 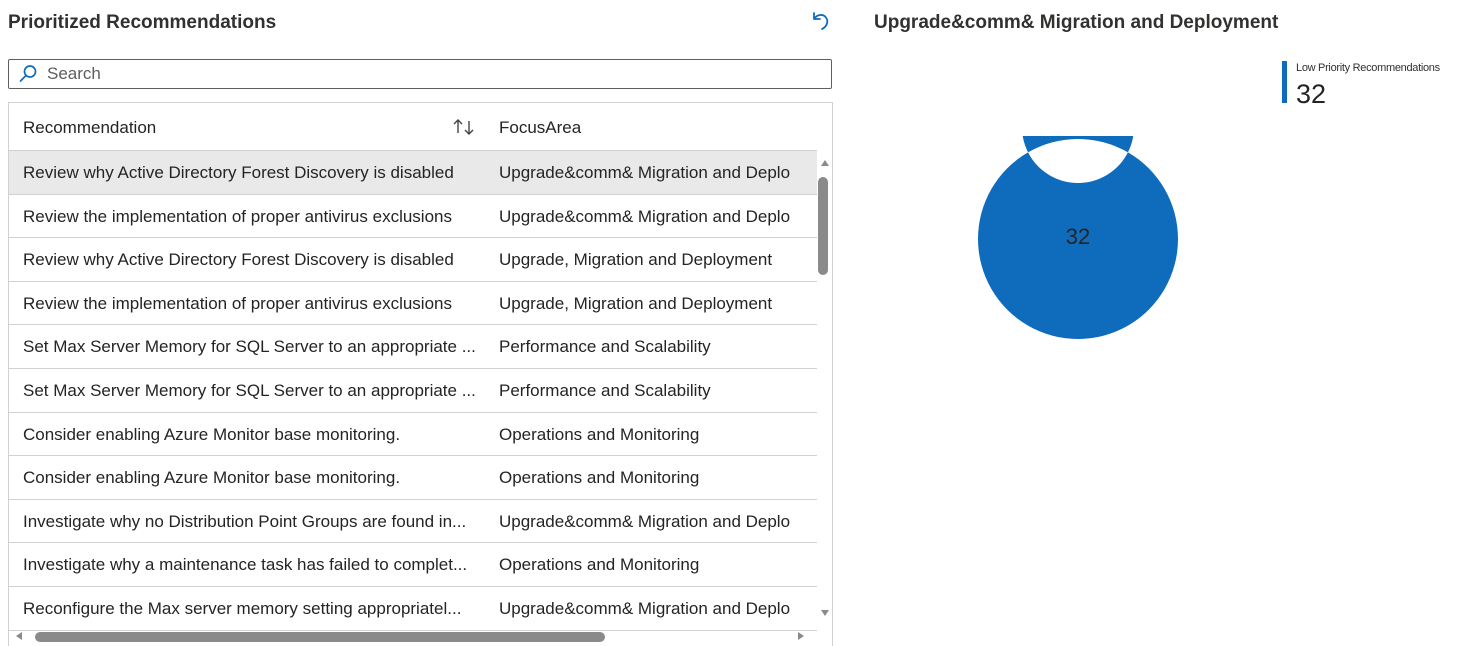 I want to click on search-icon, so click(x=28, y=73).